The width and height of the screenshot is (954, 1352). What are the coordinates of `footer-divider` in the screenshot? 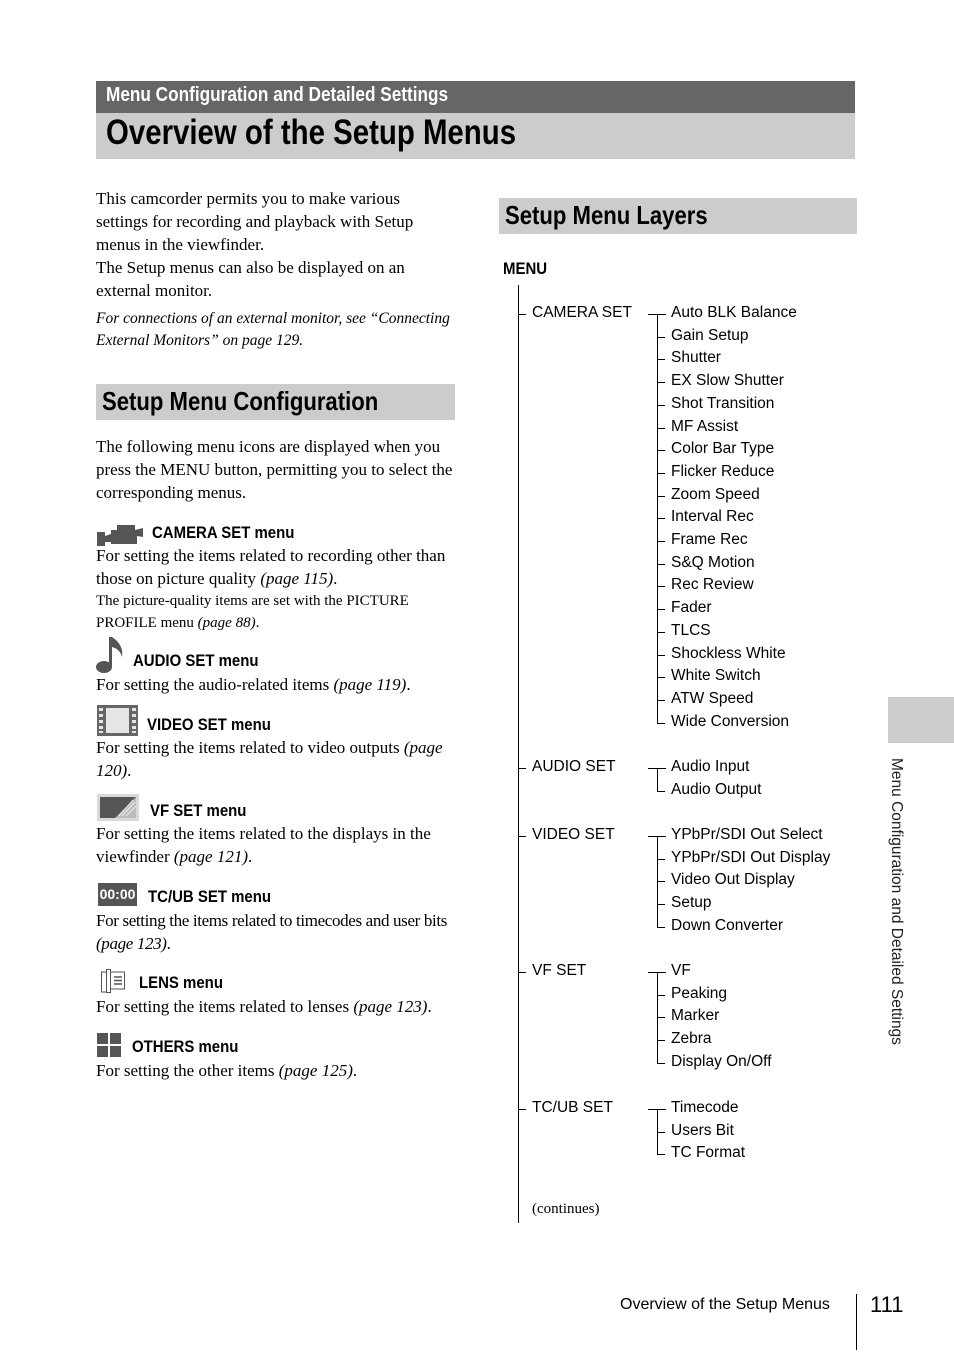 It's located at (856, 1322).